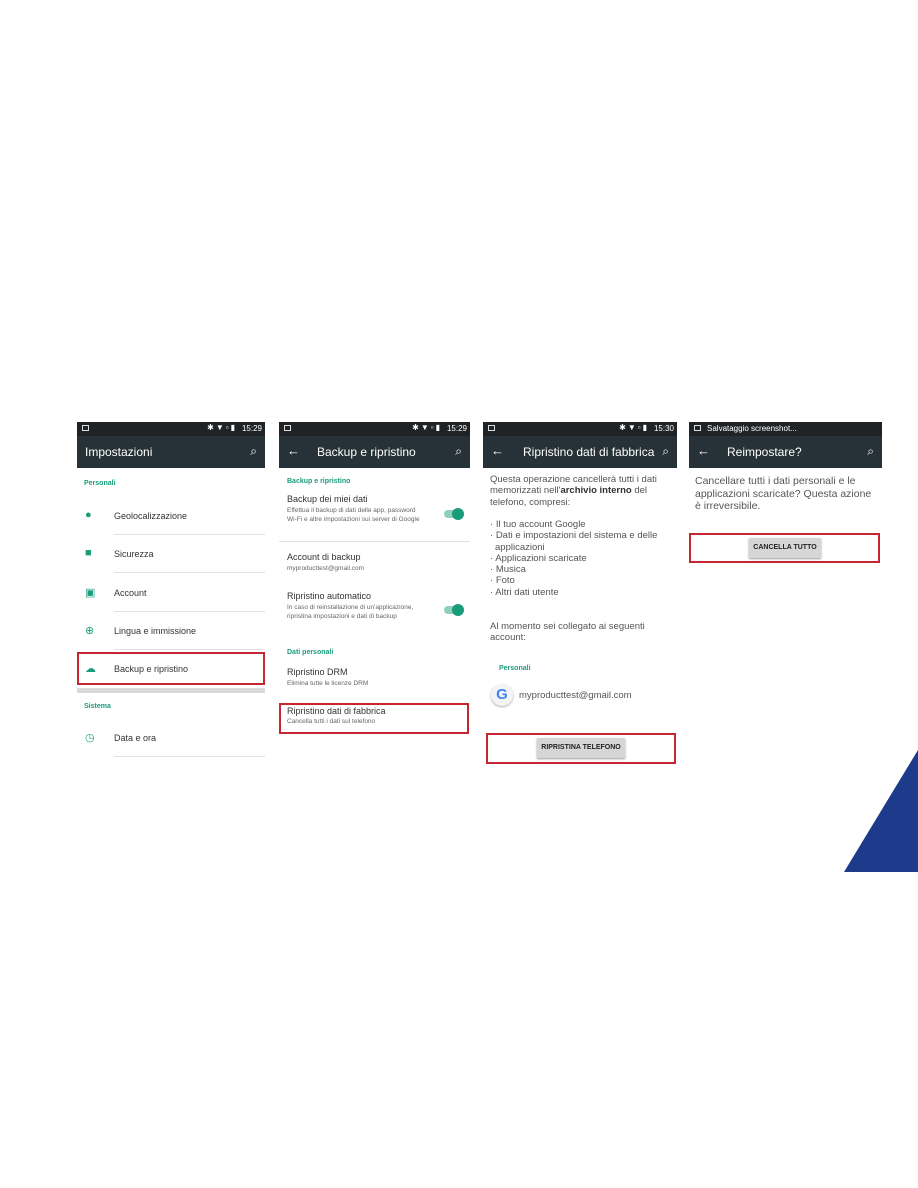 This screenshot has height=1188, width=918. Describe the element at coordinates (97, 706) in the screenshot. I see `section-header-sistema: Sistema` at that location.